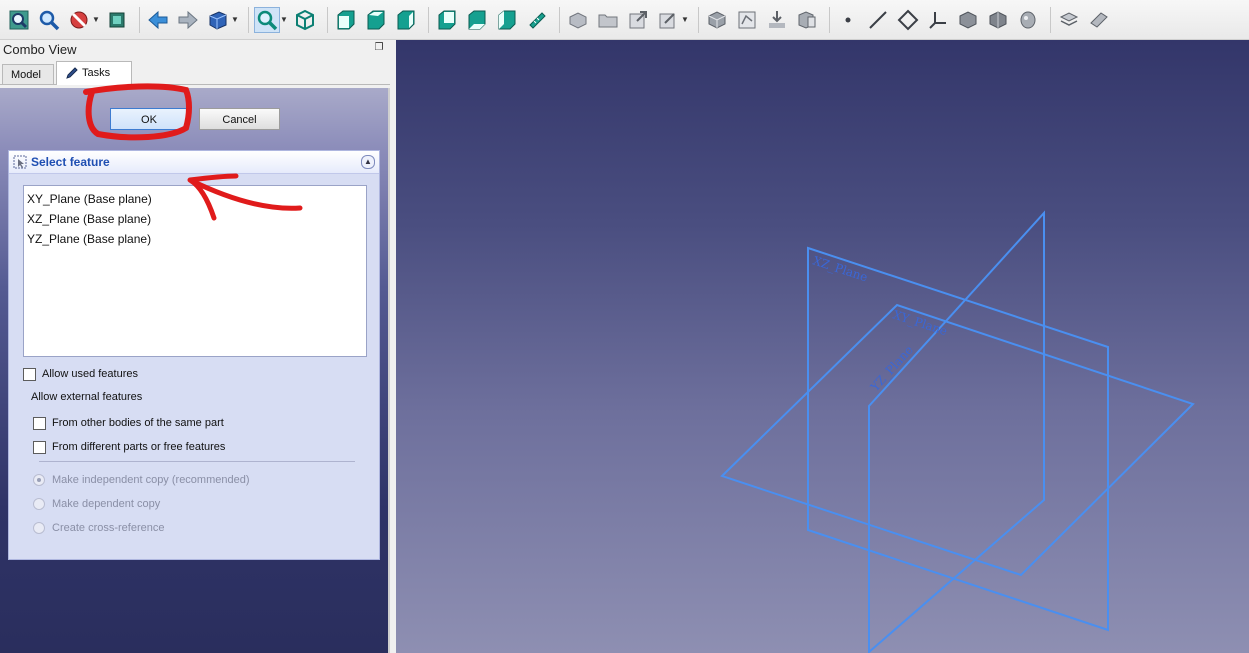  I want to click on workbench-box-icon, so click(218, 20).